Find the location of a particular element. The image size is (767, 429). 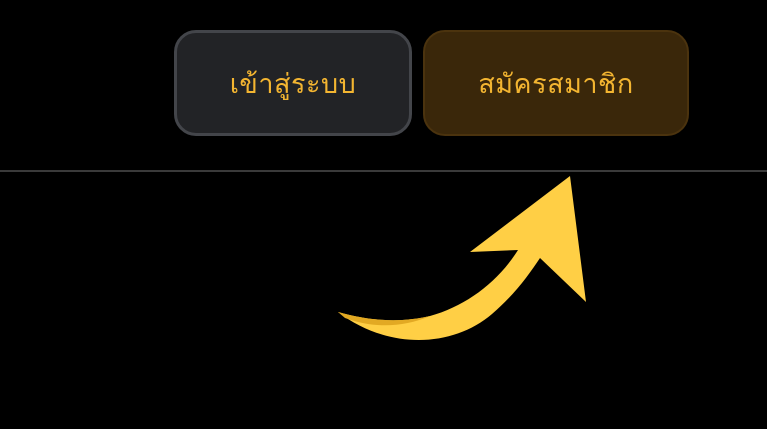

register-button-label: สมัครสมาชิก is located at coordinates (556, 84).